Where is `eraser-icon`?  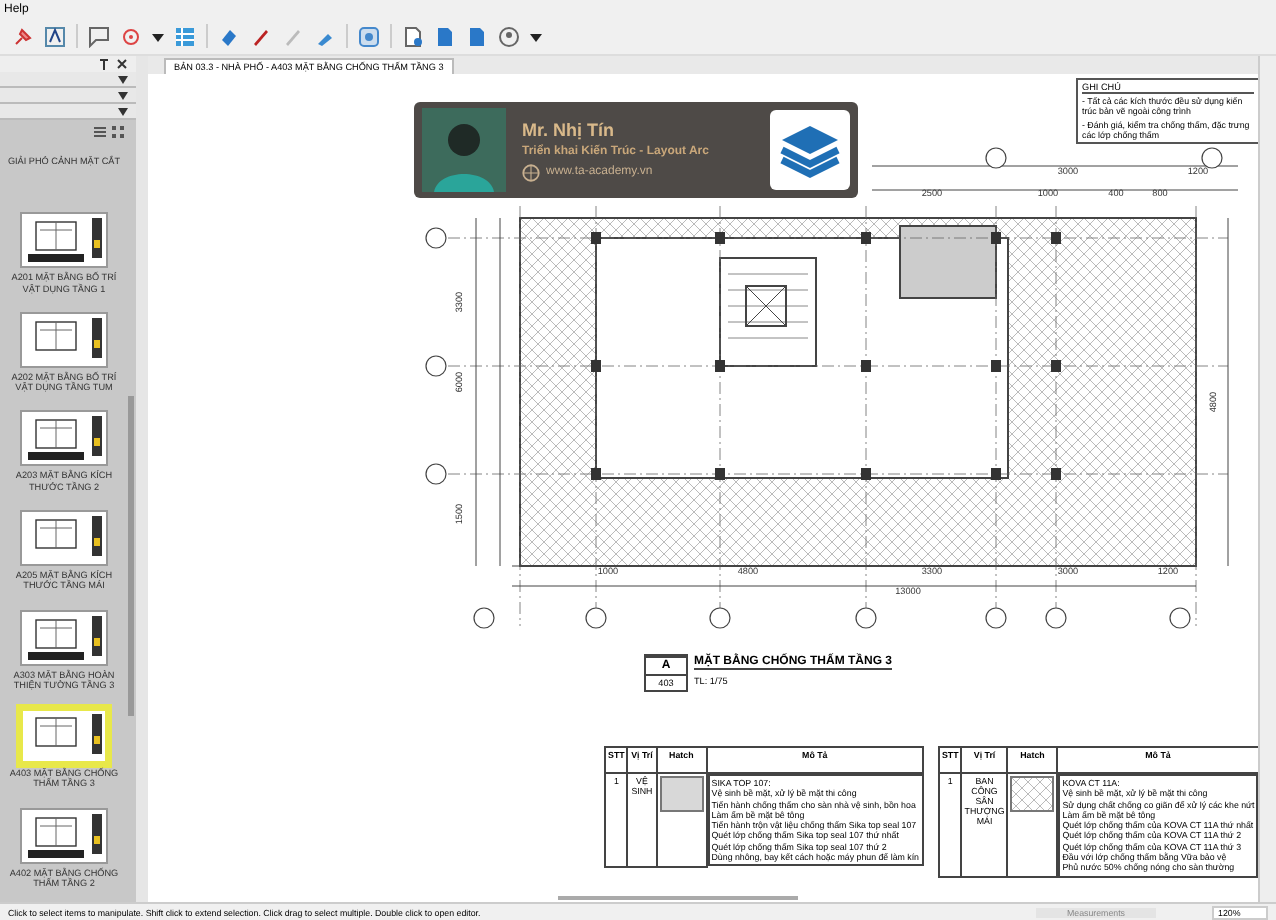
eraser-icon is located at coordinates (229, 36).